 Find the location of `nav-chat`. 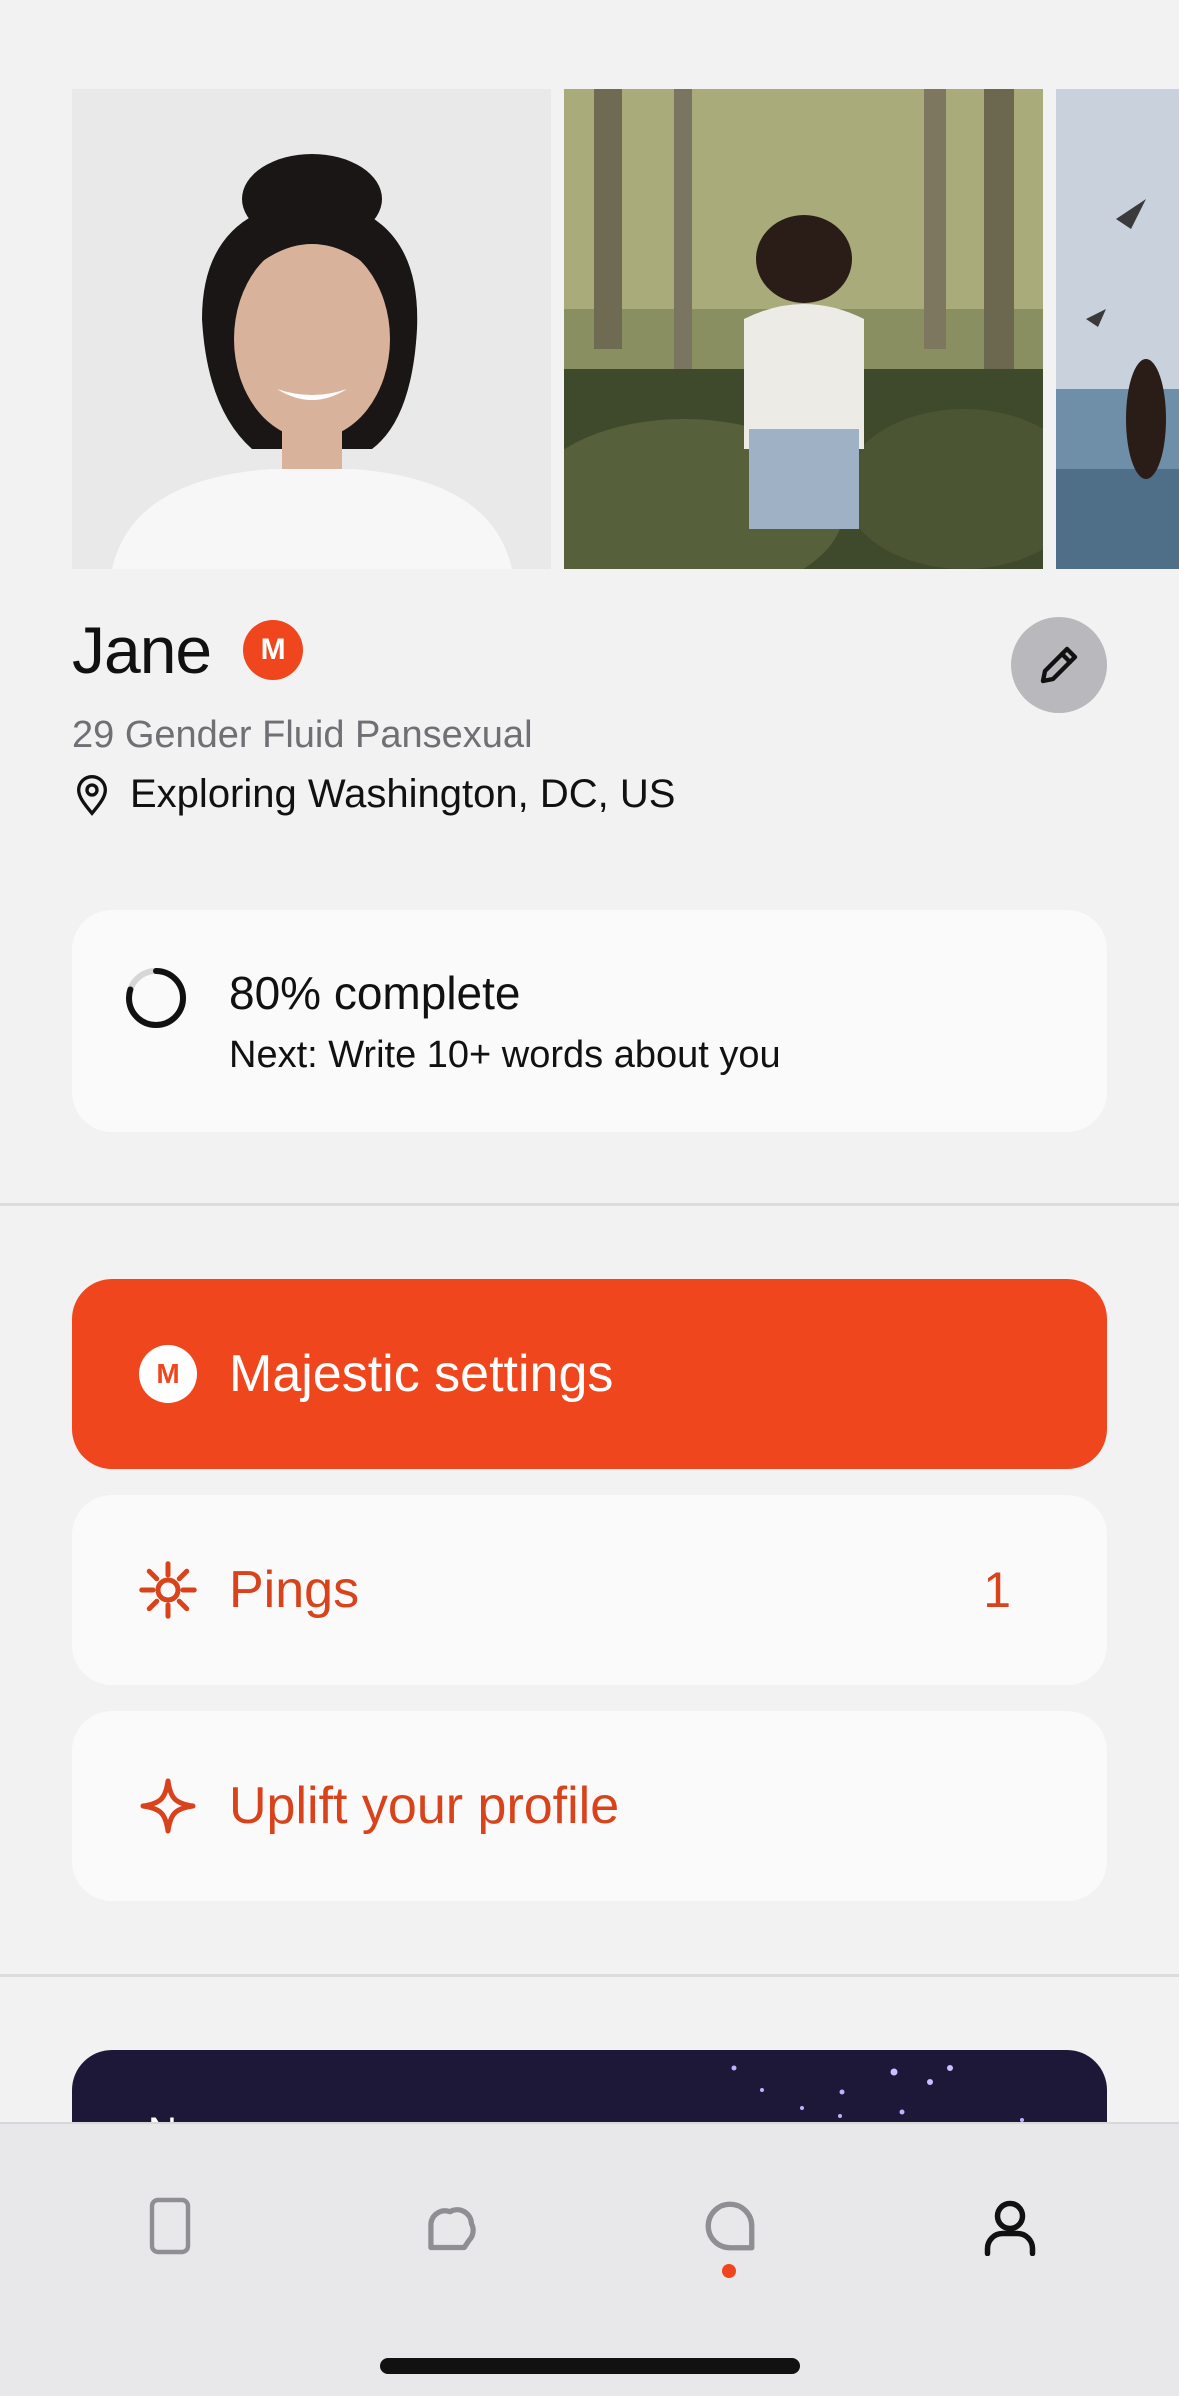

nav-chat is located at coordinates (730, 2226).